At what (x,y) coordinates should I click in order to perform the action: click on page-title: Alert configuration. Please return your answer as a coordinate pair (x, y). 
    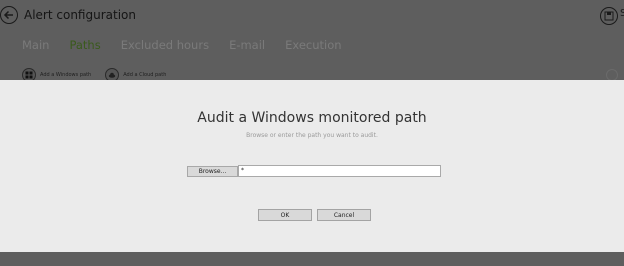
    Looking at the image, I should click on (80, 15).